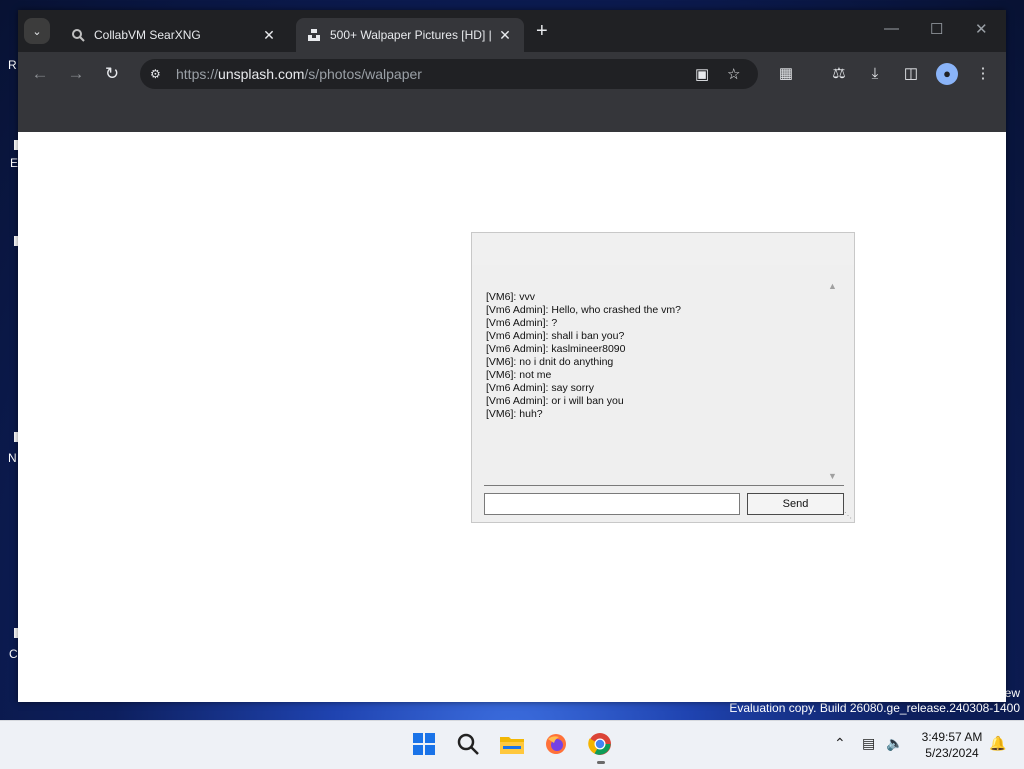 This screenshot has height=769, width=1024. What do you see at coordinates (261, 74) in the screenshot?
I see `url-host: unsplash.com` at bounding box center [261, 74].